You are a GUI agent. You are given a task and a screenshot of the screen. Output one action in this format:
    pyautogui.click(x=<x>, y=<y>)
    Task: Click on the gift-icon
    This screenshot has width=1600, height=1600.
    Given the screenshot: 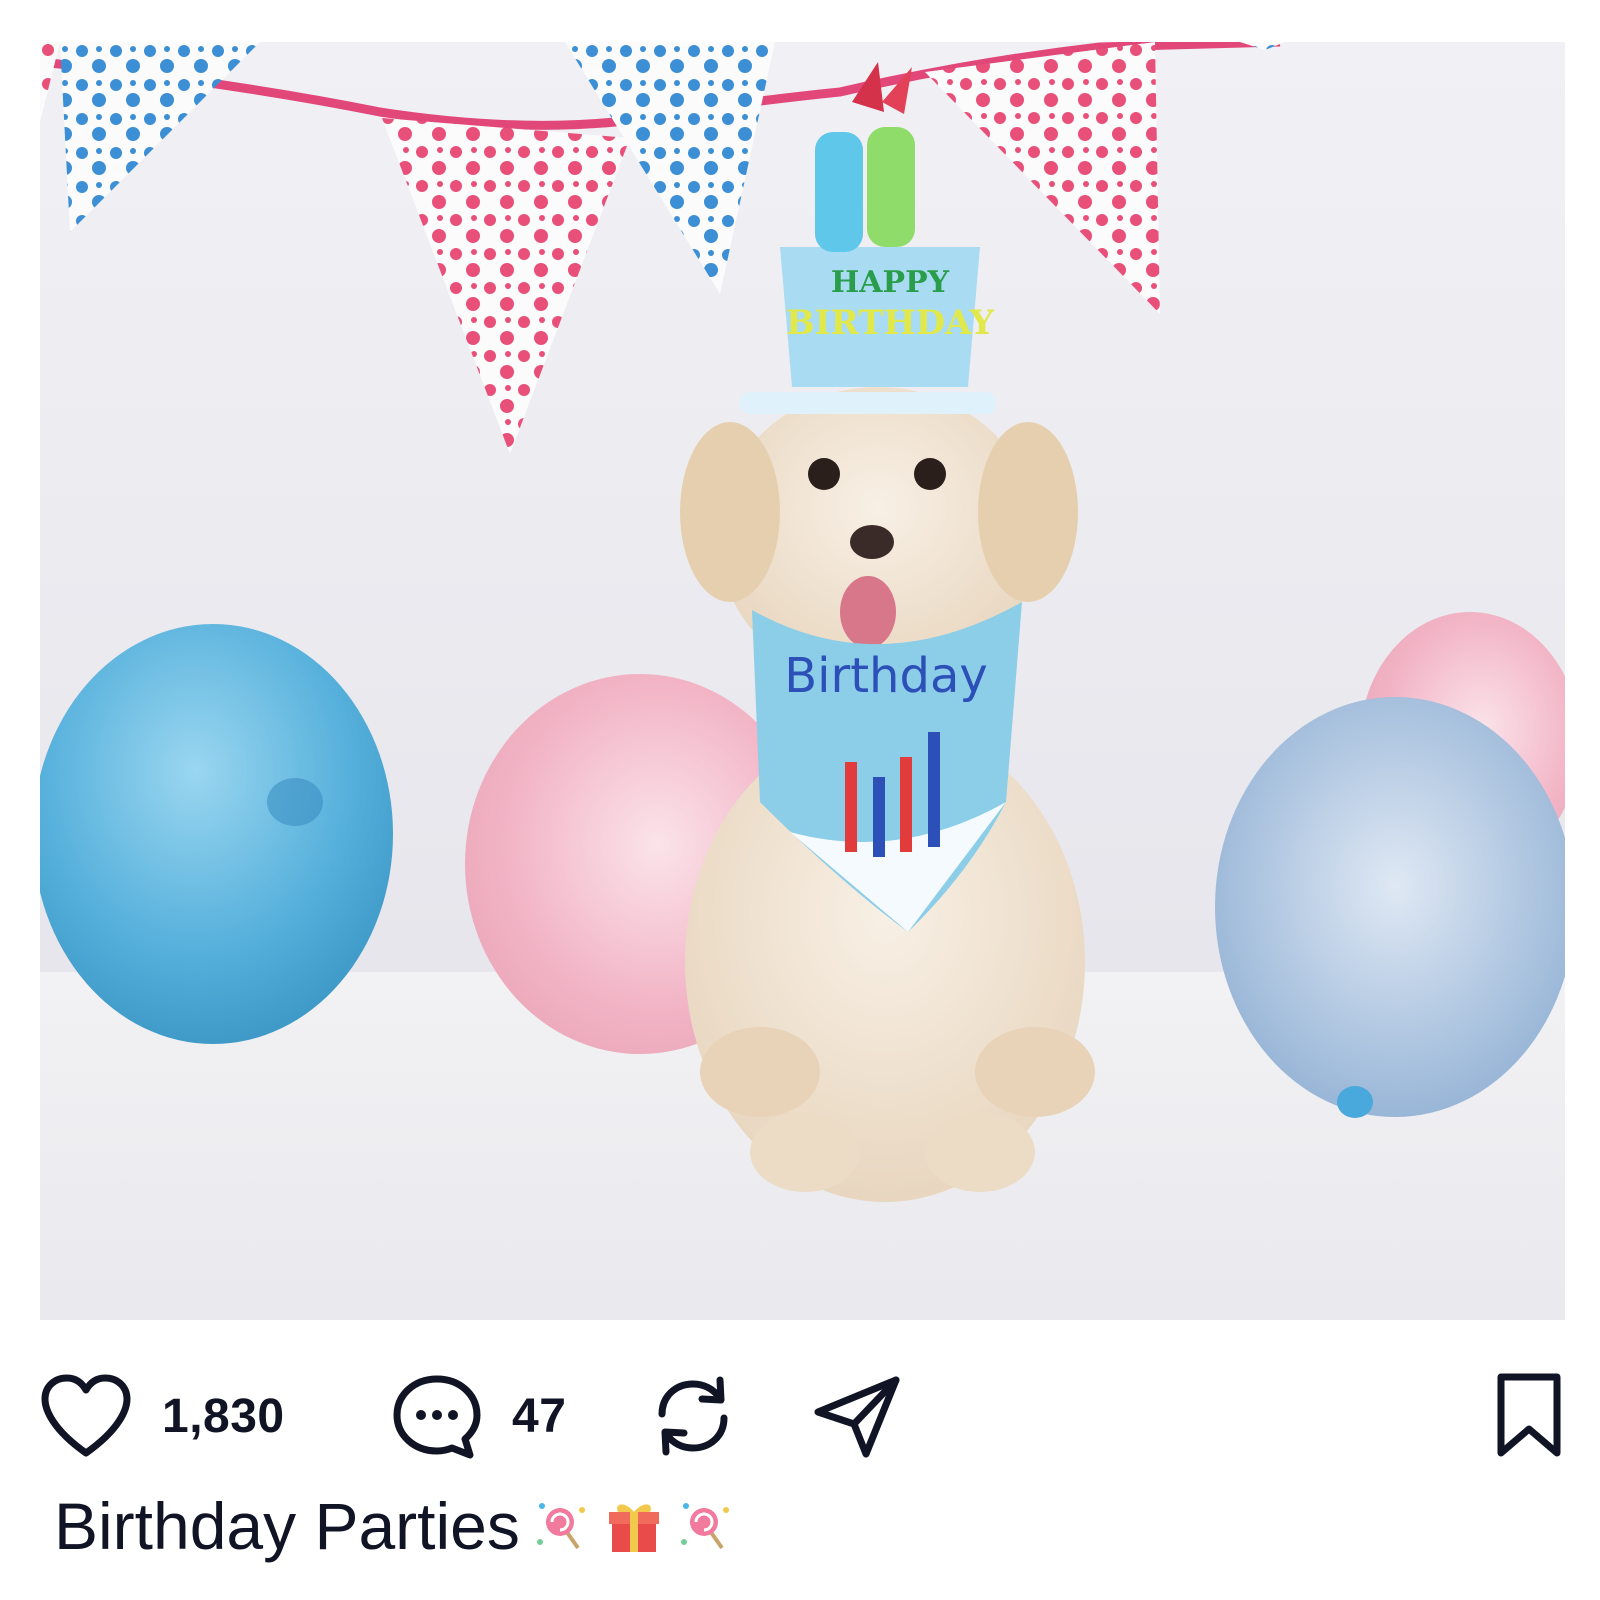 What is the action you would take?
    pyautogui.click(x=634, y=1526)
    